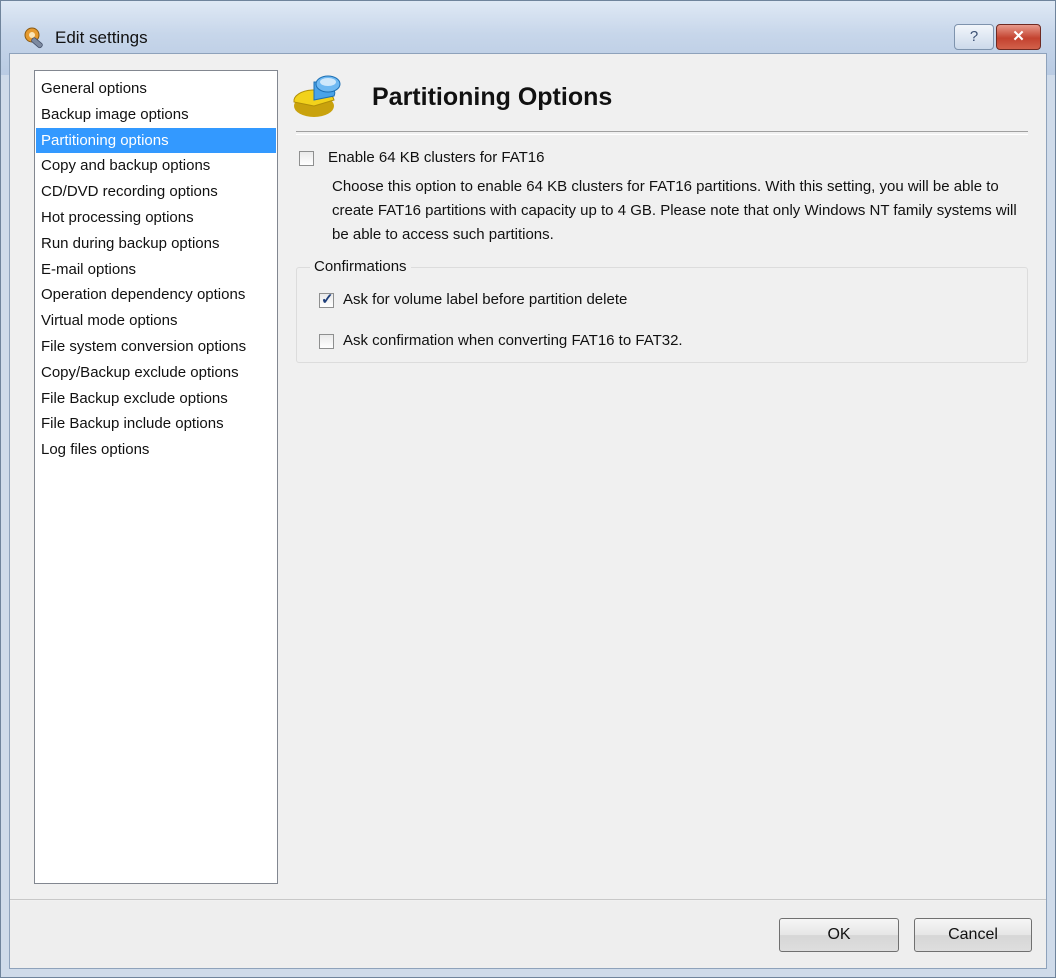 This screenshot has height=978, width=1056. What do you see at coordinates (973, 935) in the screenshot?
I see `cancel-button: Cancel` at bounding box center [973, 935].